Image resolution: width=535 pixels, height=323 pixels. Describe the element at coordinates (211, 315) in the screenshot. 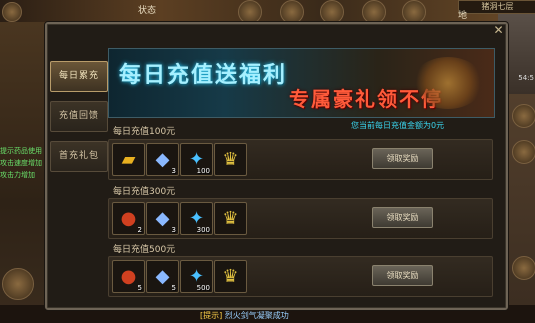

I see `system-message-tag: [提示]` at that location.